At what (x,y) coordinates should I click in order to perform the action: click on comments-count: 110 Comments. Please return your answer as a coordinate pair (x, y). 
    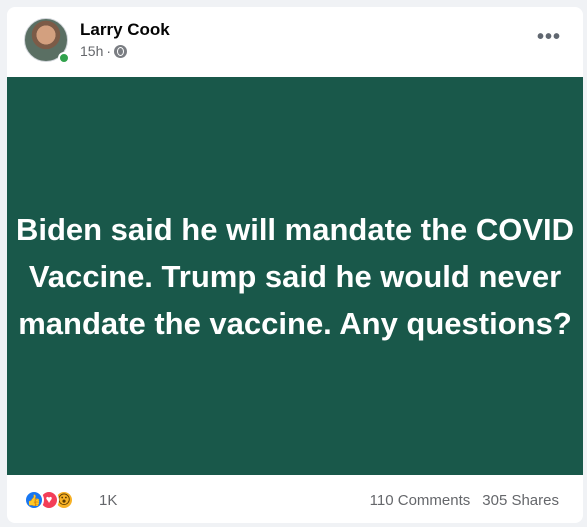
    Looking at the image, I should click on (420, 500).